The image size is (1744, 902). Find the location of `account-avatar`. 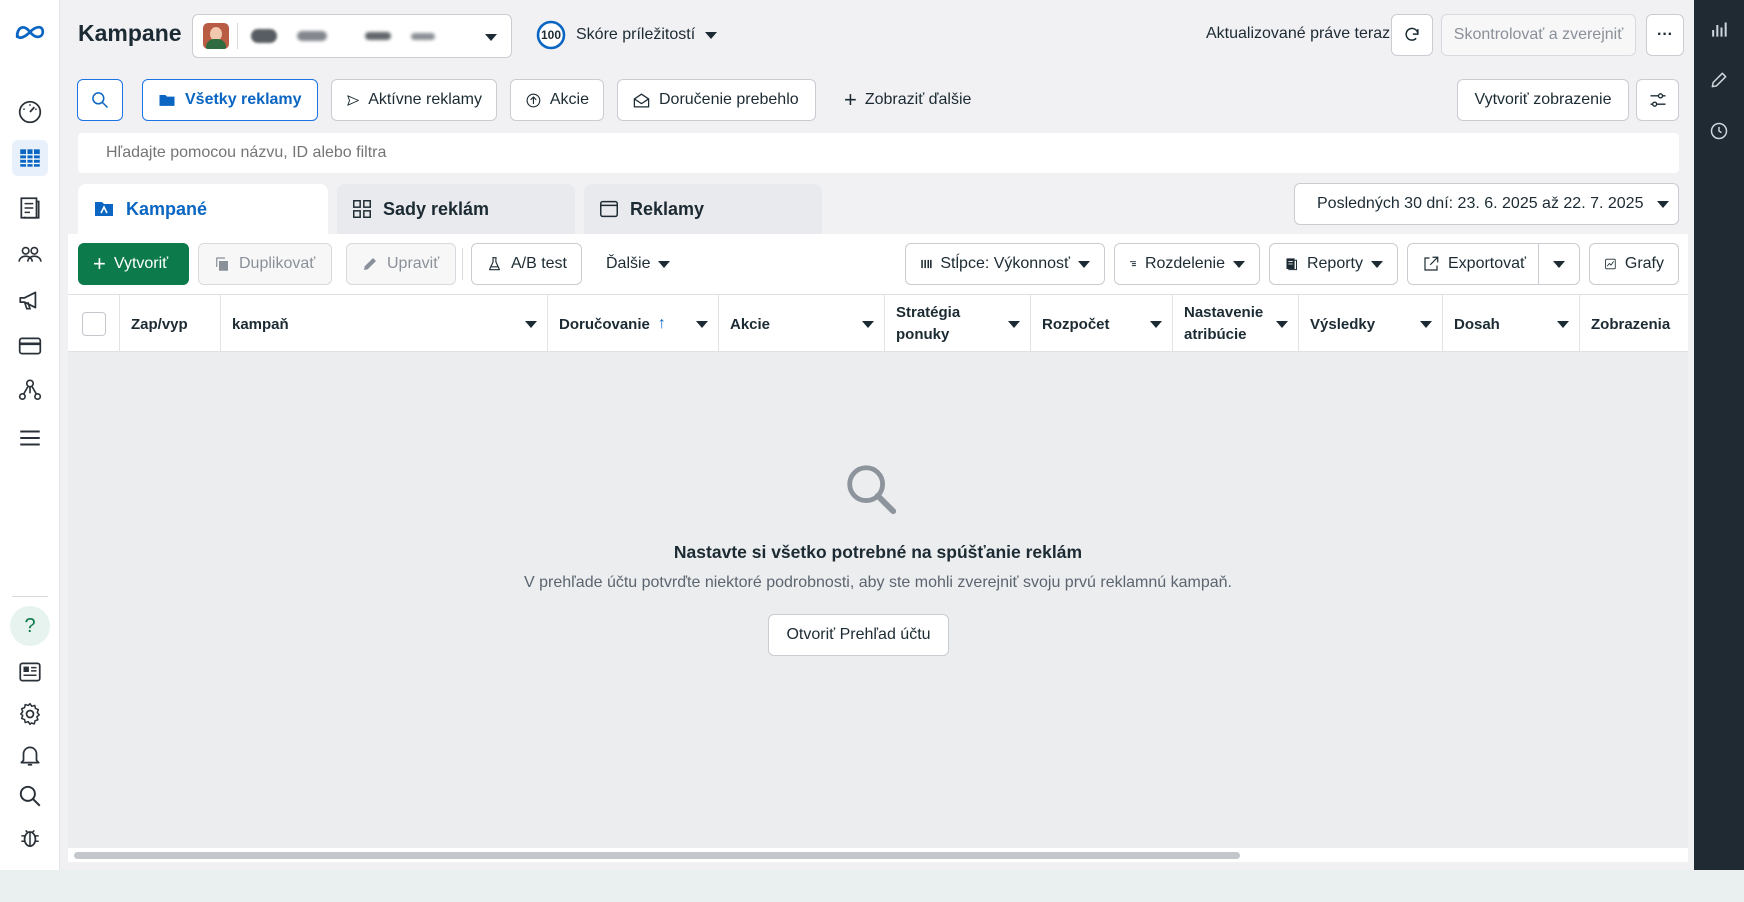

account-avatar is located at coordinates (216, 36).